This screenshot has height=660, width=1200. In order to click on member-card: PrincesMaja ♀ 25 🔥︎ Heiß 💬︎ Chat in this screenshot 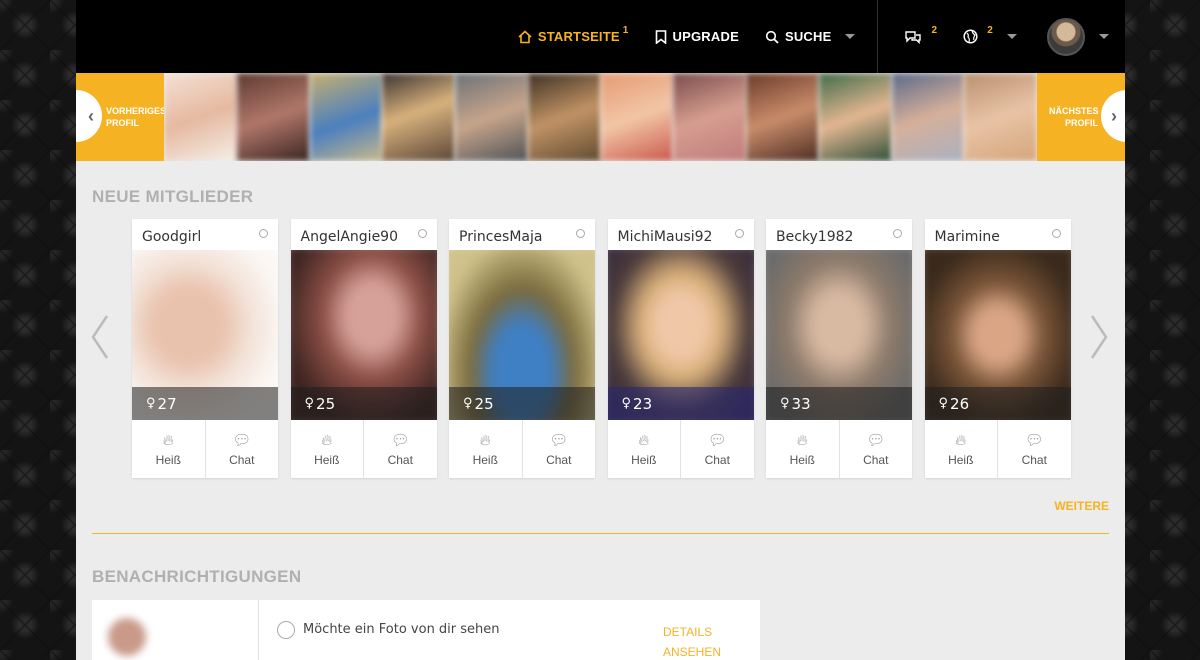, I will do `click(522, 348)`.